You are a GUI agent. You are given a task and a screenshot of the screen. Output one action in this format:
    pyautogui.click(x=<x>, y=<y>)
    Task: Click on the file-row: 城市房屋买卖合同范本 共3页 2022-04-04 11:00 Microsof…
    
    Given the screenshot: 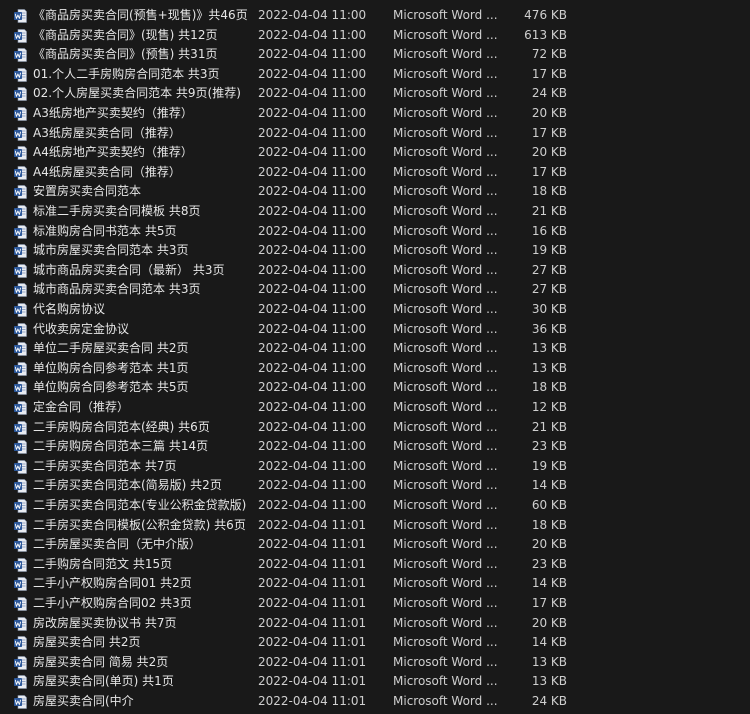 What is the action you would take?
    pyautogui.click(x=375, y=251)
    